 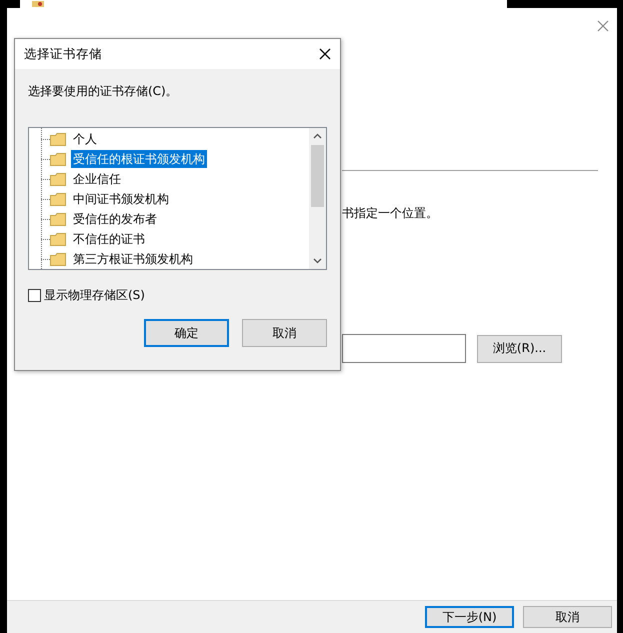 I want to click on close-icon, so click(x=325, y=54).